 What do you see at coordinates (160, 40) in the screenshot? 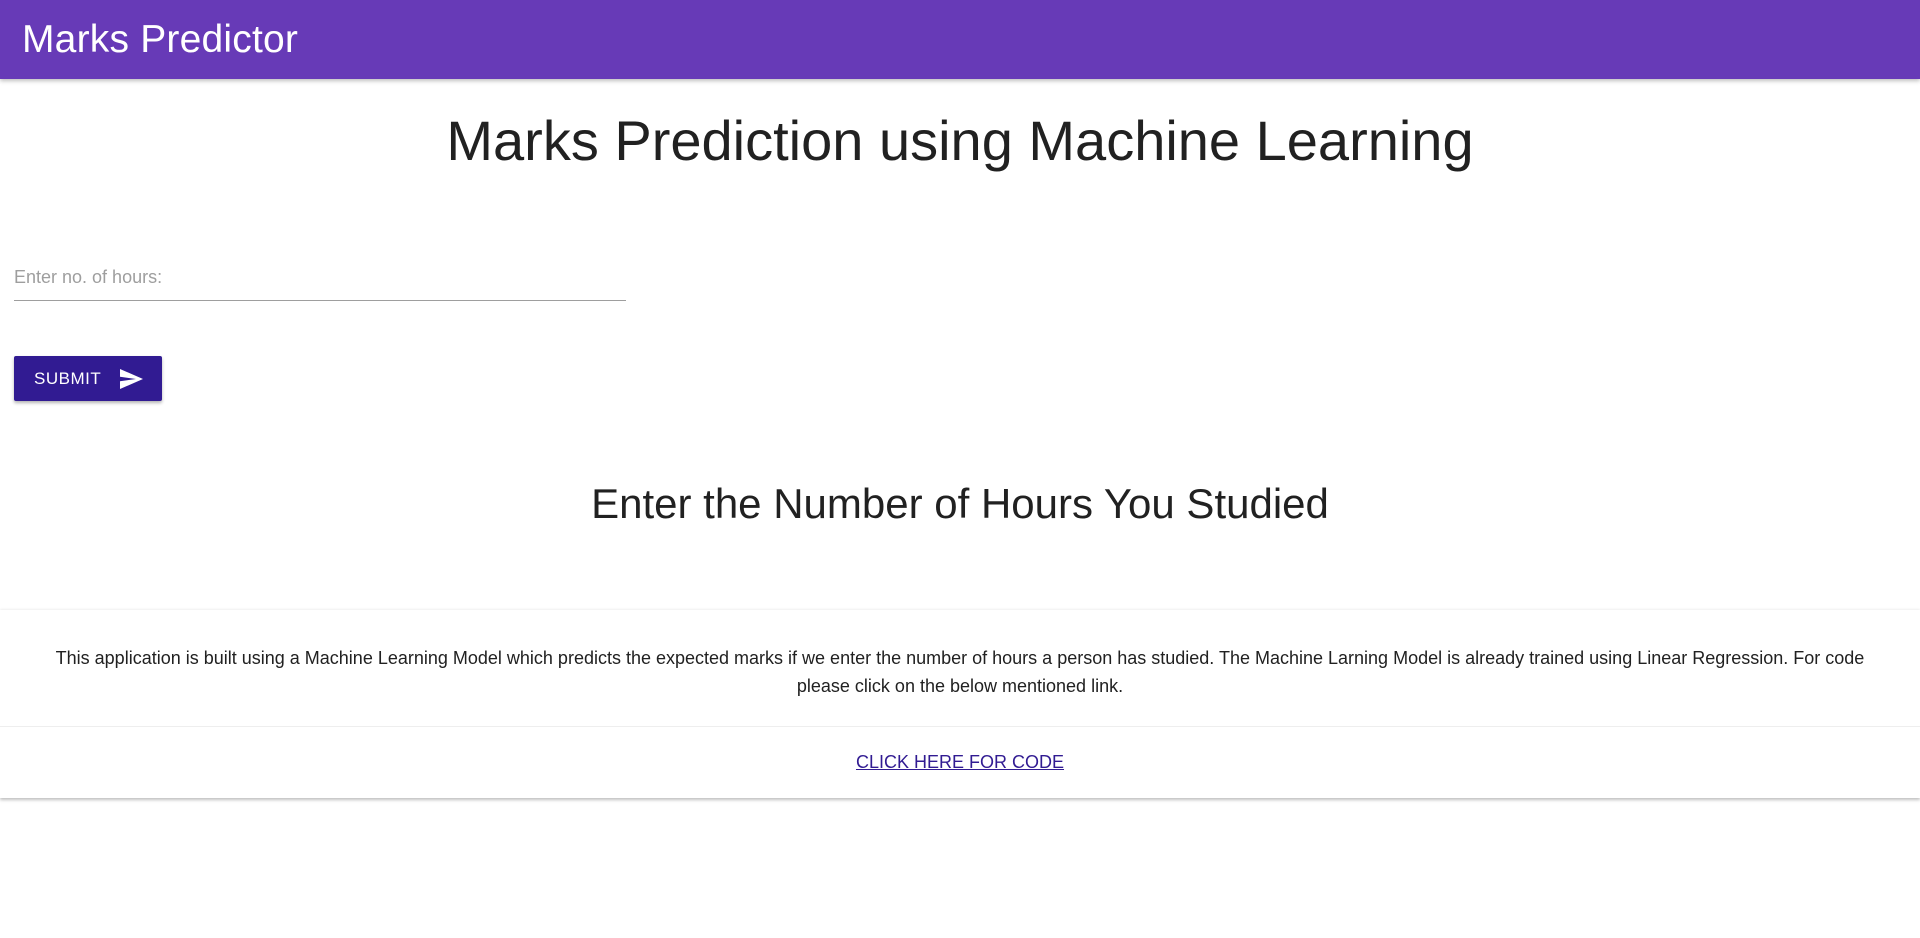
I see `brand-logo-link: Marks Predictor` at bounding box center [160, 40].